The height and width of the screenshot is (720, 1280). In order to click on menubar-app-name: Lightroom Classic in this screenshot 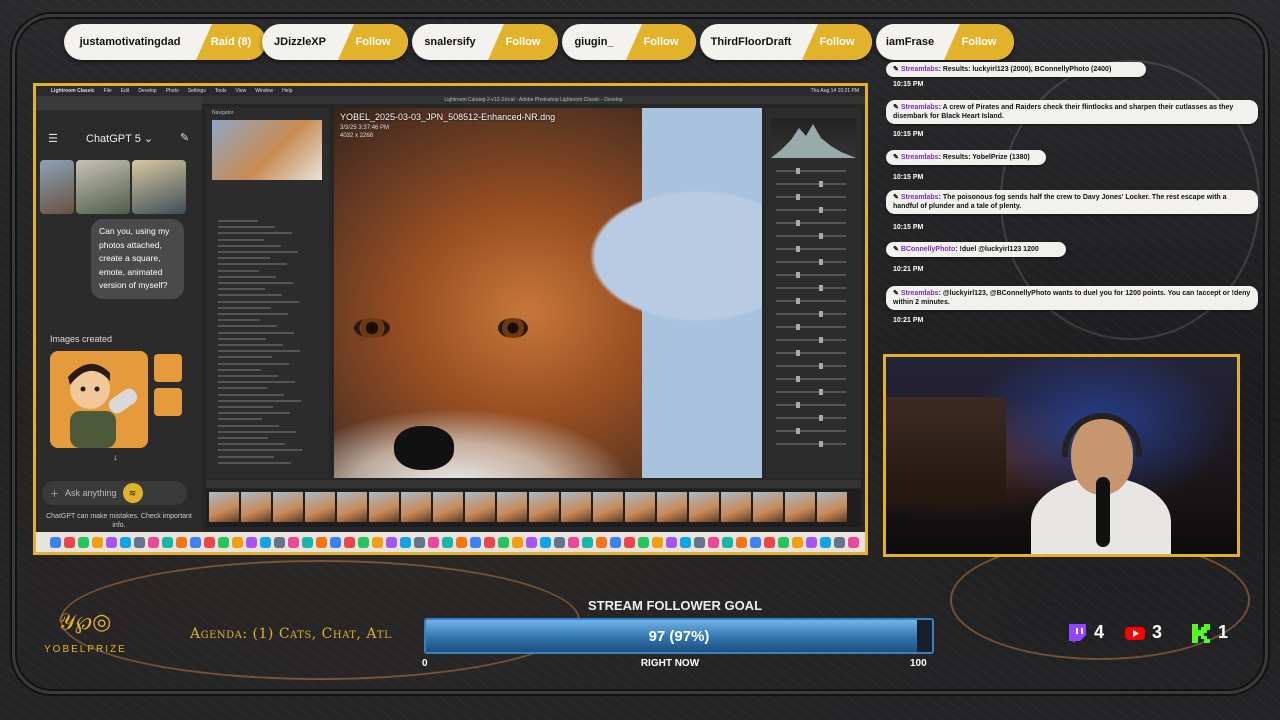, I will do `click(73, 91)`.